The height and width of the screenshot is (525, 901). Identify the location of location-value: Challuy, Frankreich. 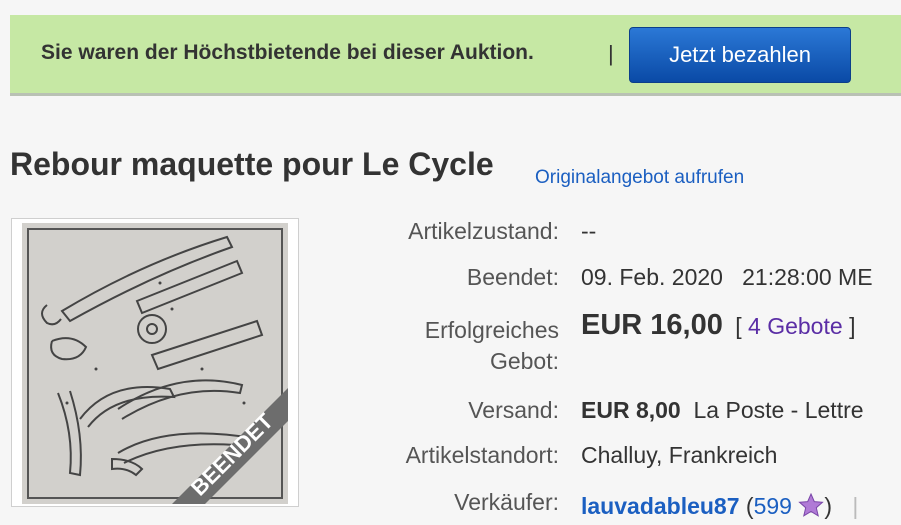
(679, 455).